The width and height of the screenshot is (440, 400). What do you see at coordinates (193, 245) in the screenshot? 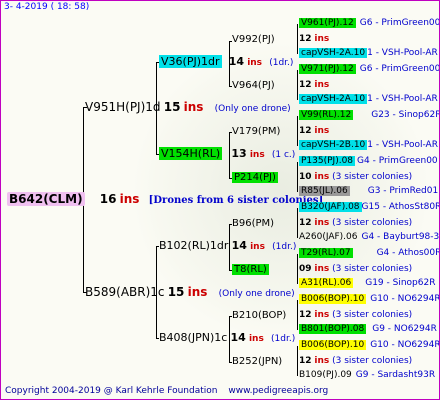
I see `gen2-name: B102(RL)1dr` at bounding box center [193, 245].